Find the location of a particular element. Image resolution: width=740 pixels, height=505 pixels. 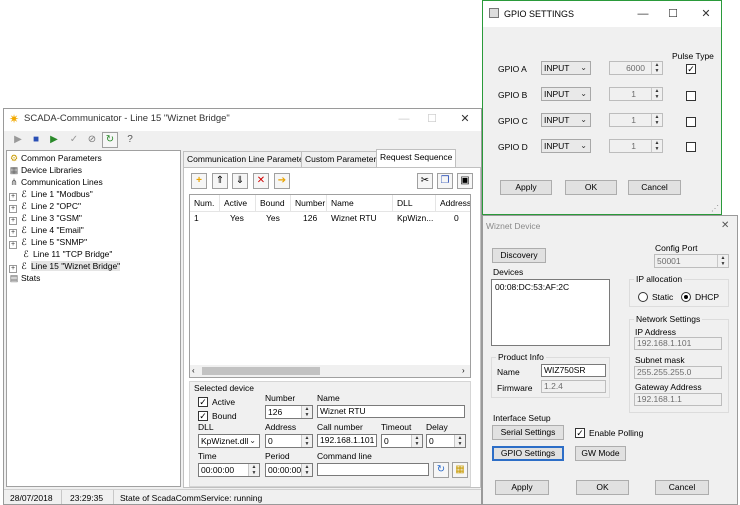

tab-communication-line-parameters: Communication Line Parameters is located at coordinates (249, 159).